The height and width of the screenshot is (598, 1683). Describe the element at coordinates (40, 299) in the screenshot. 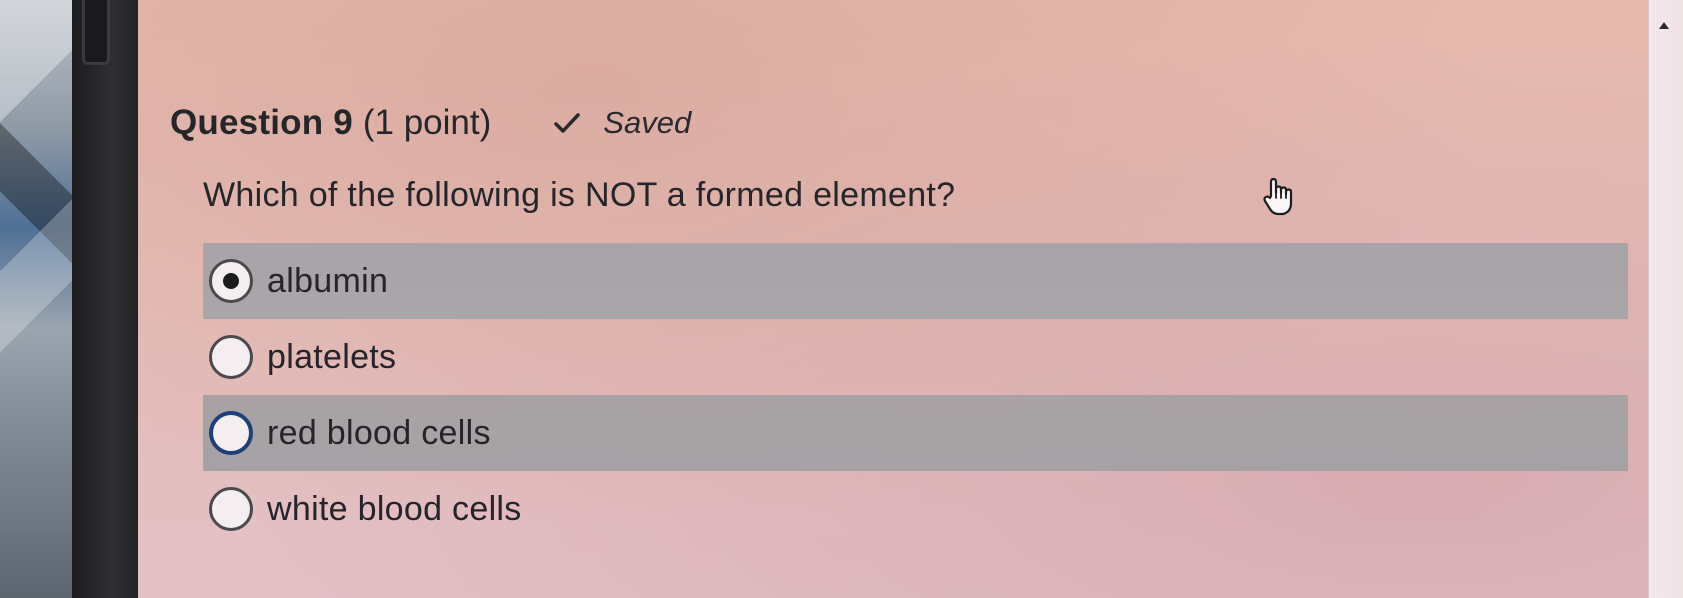

I see `room-background` at that location.